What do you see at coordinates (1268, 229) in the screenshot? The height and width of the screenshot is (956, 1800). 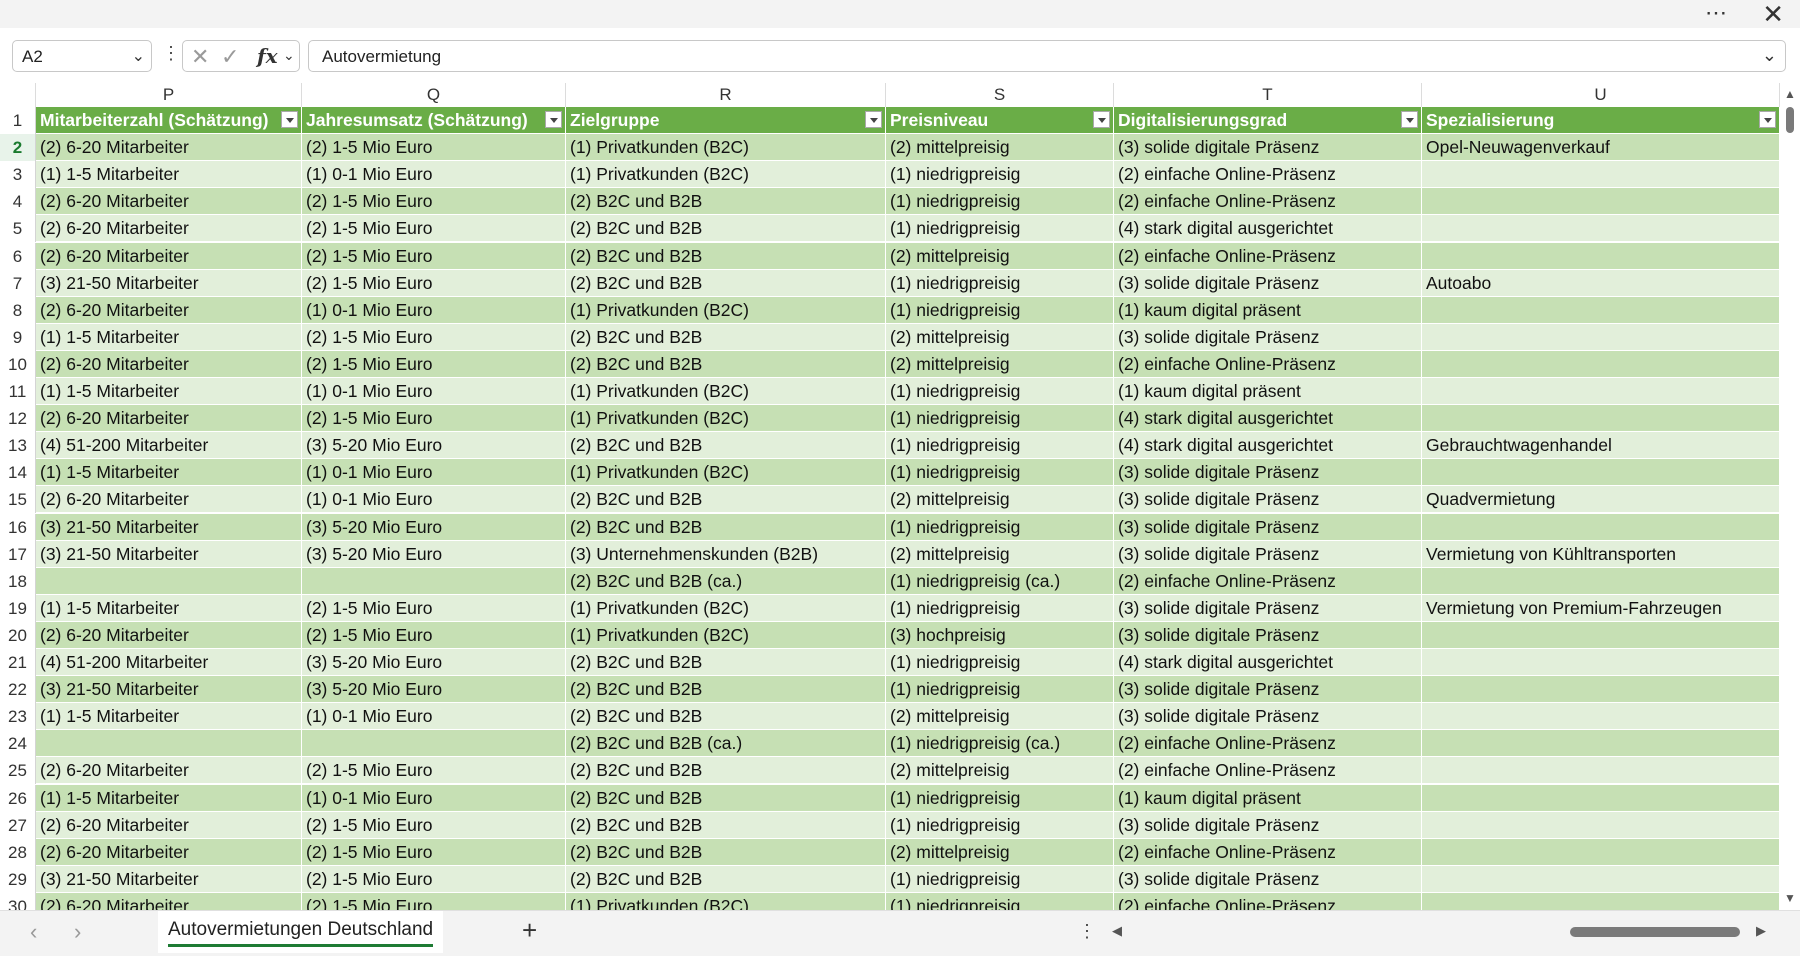 I see `table-cell: (4) stark digital ausgerichtet` at bounding box center [1268, 229].